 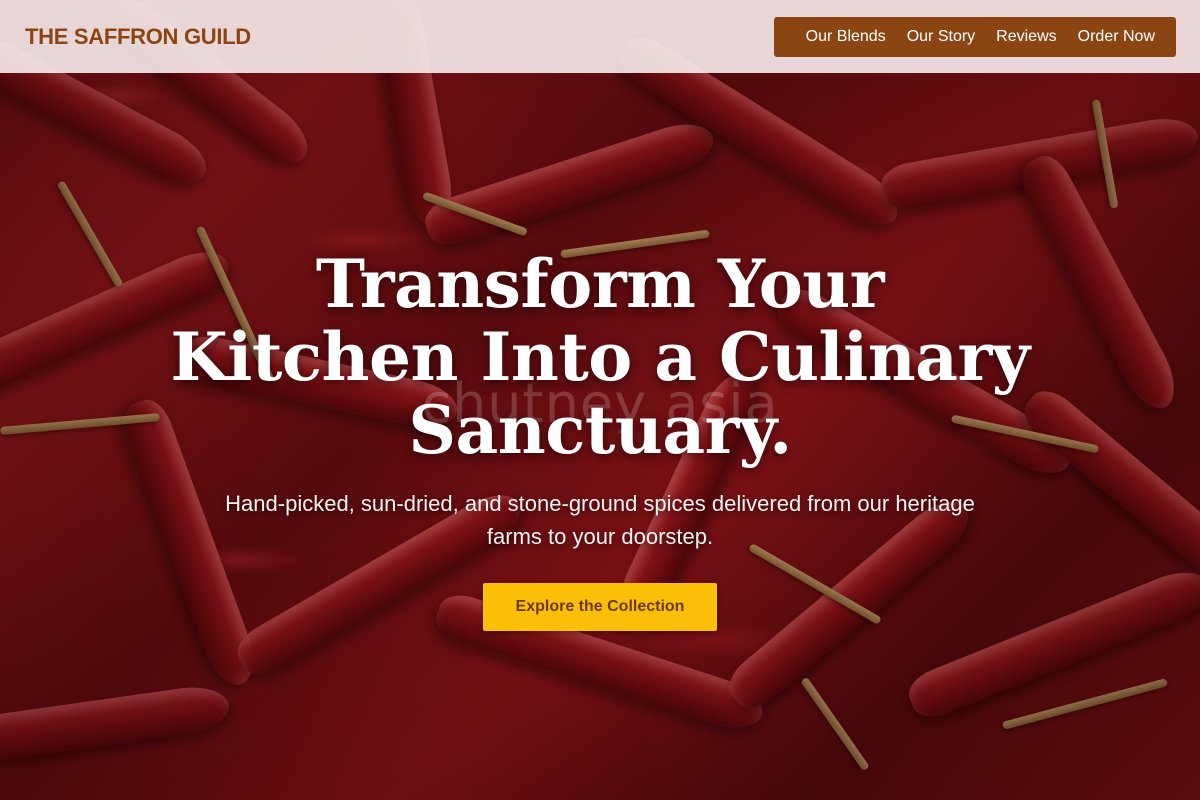 What do you see at coordinates (846, 37) in the screenshot?
I see `nav-link-our-blends: Our Blends` at bounding box center [846, 37].